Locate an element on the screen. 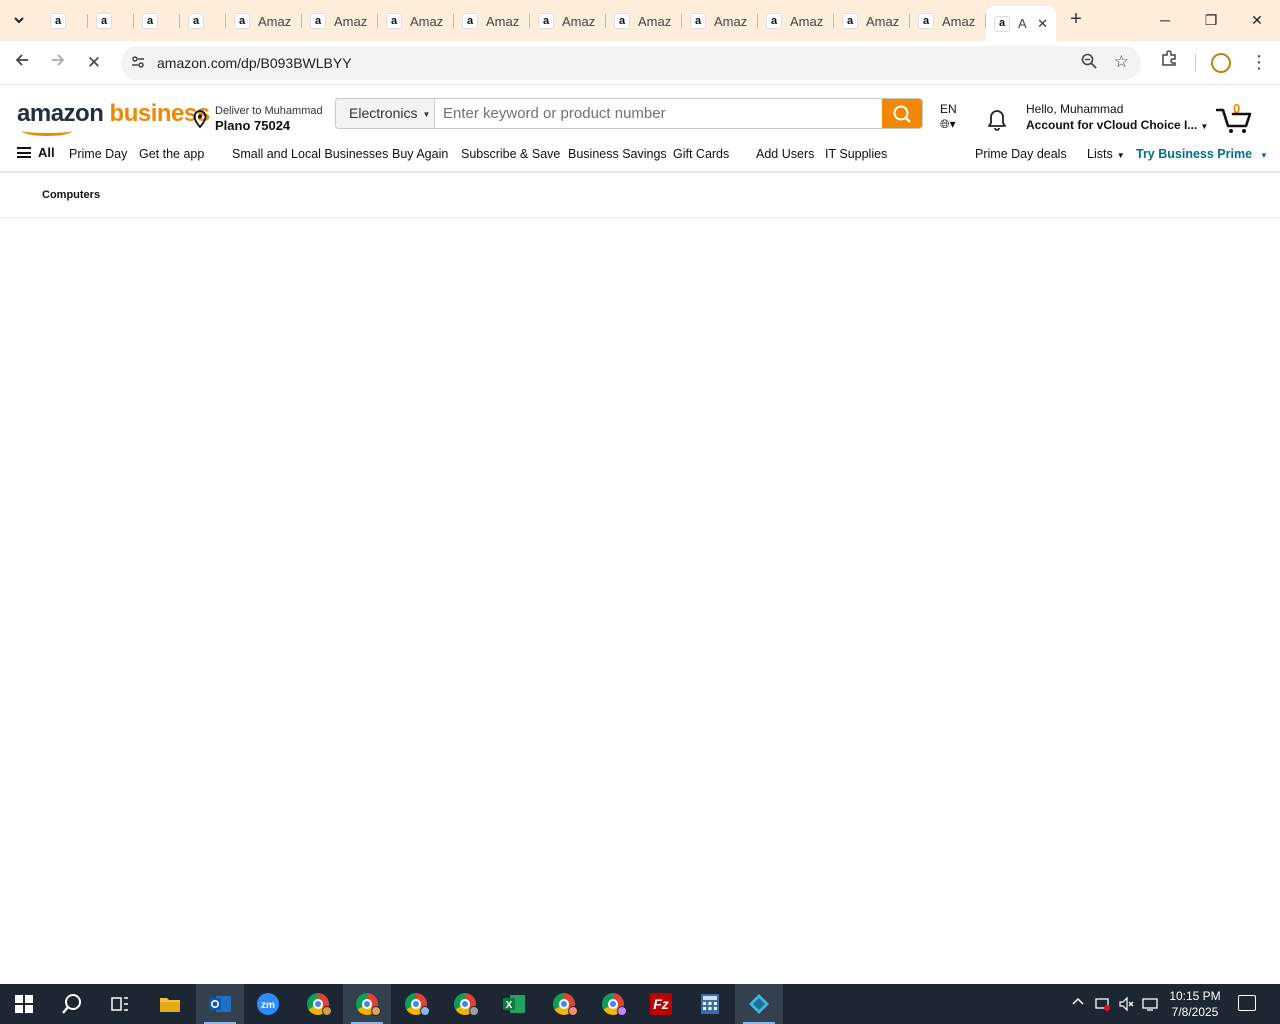 Image resolution: width=1280 pixels, height=1024 pixels. amazon-business-logo: amazon business is located at coordinates (113, 114).